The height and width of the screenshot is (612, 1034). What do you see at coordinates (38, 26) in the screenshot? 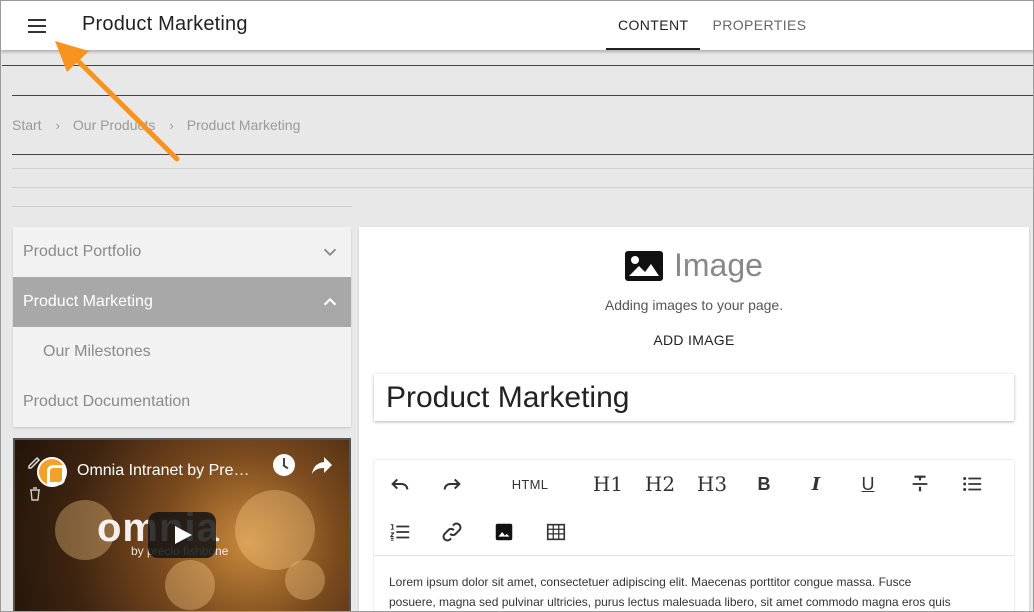
I see `hamburger-menu-icon` at bounding box center [38, 26].